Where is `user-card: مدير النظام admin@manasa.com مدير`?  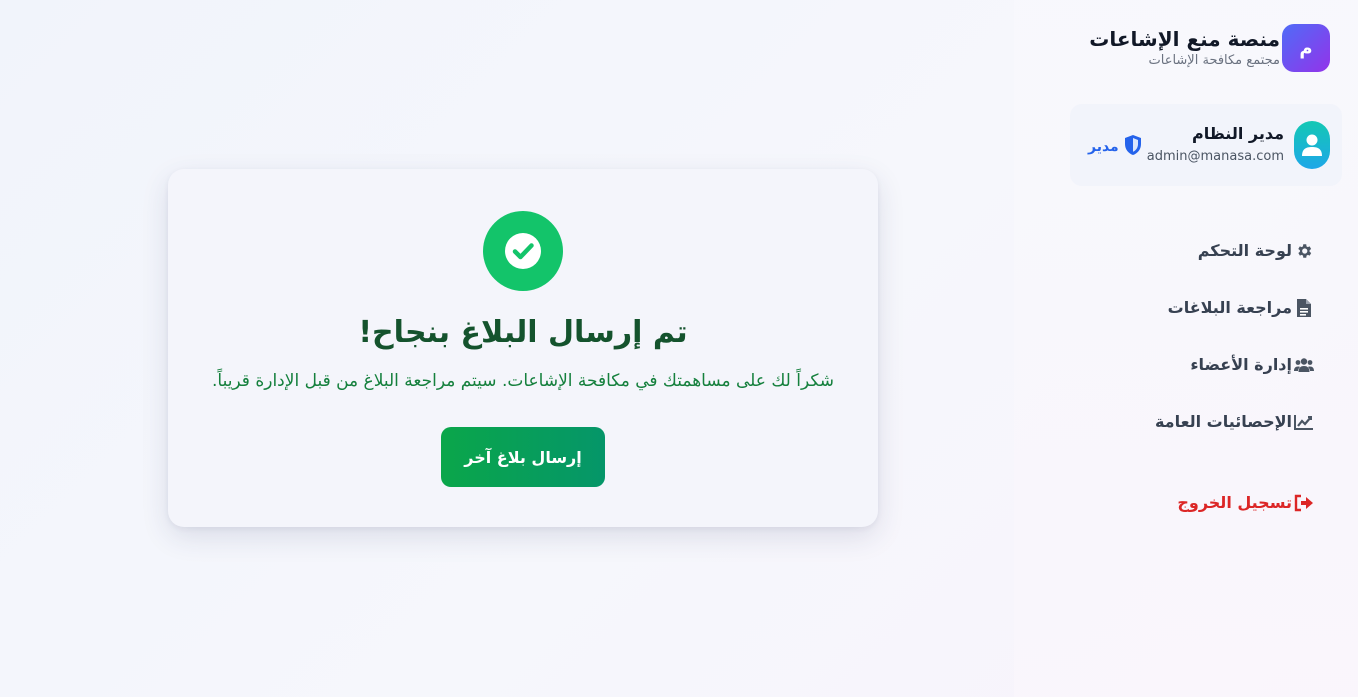
user-card: مدير النظام admin@manasa.com مدير is located at coordinates (1206, 145).